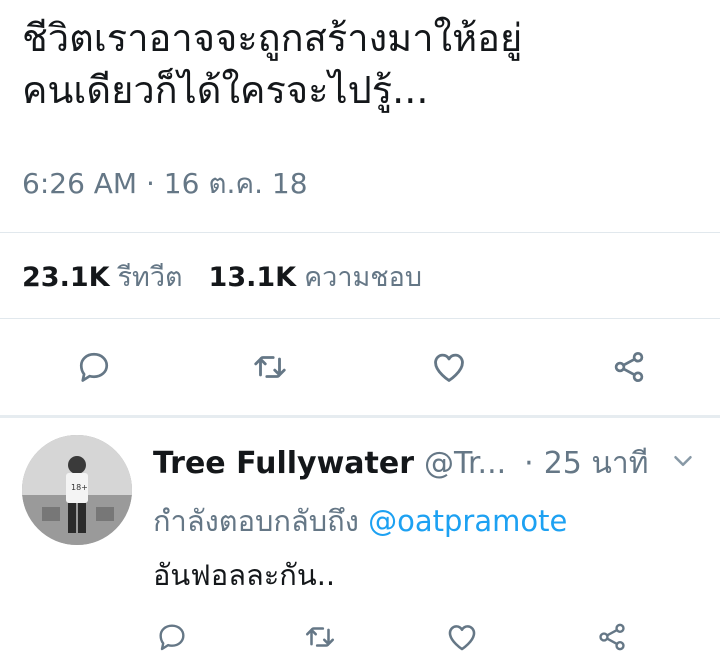  What do you see at coordinates (283, 463) in the screenshot?
I see `reply-author-name: Tree Fullywater` at bounding box center [283, 463].